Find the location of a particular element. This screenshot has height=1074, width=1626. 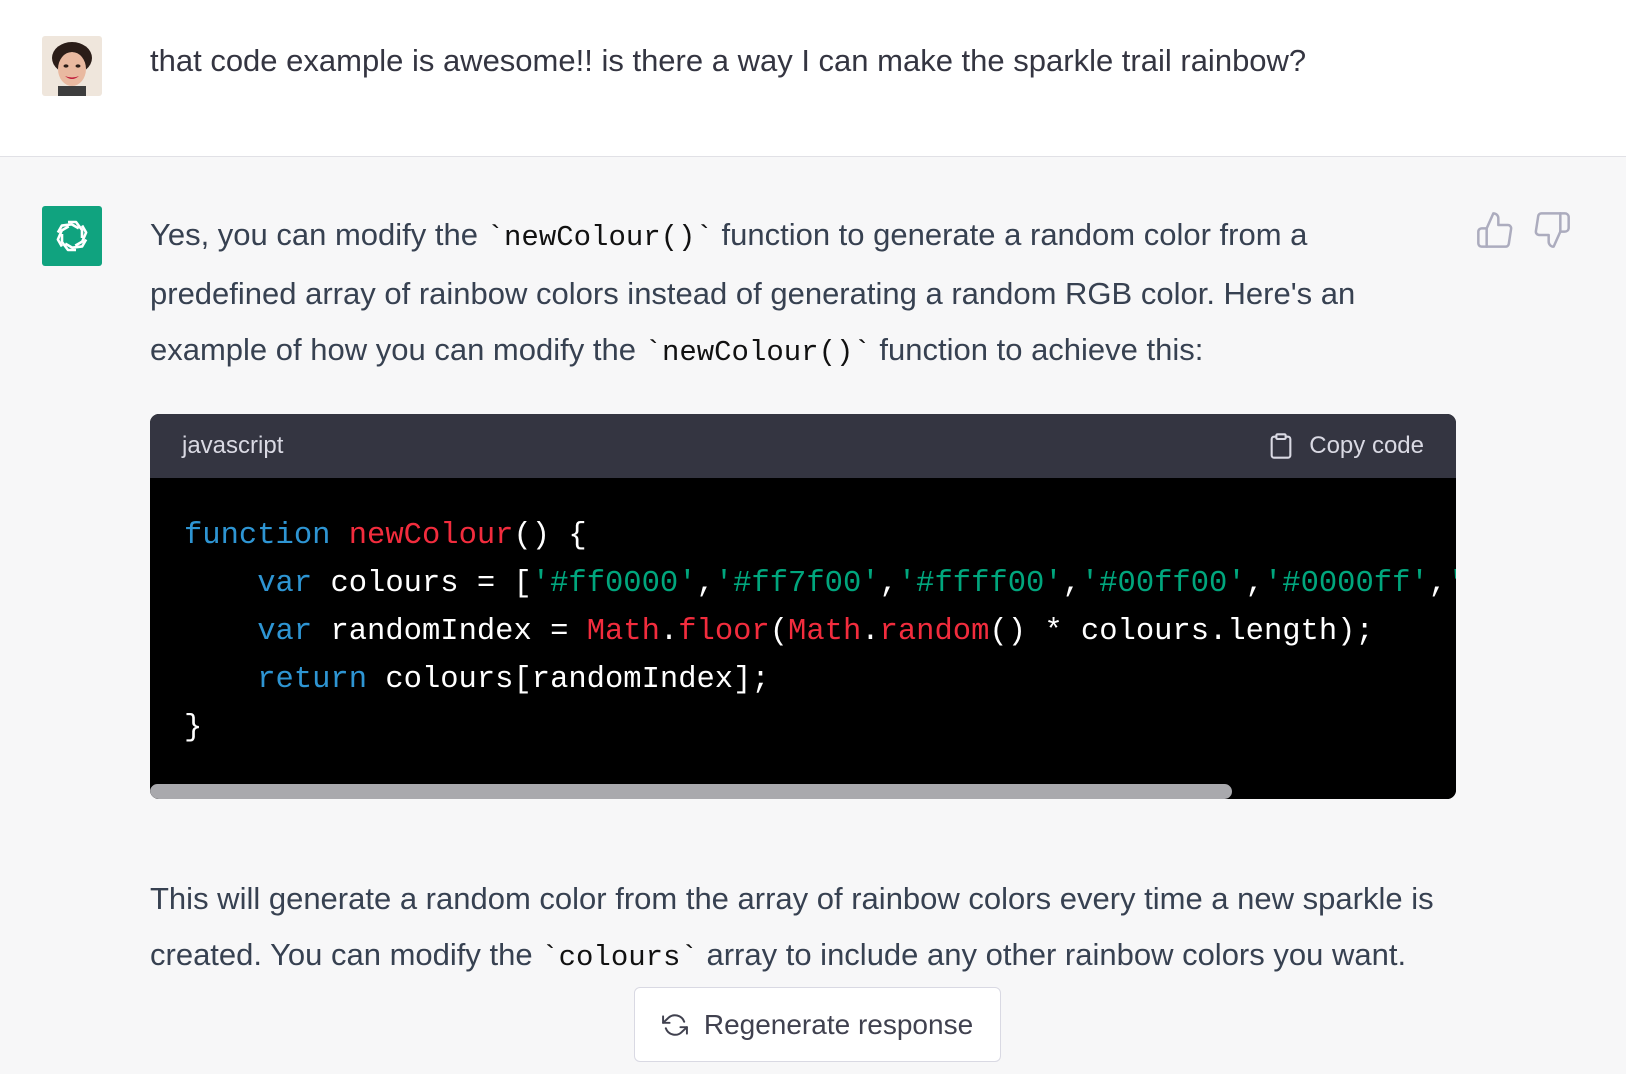

thumbs-up-icon is located at coordinates (1495, 230).